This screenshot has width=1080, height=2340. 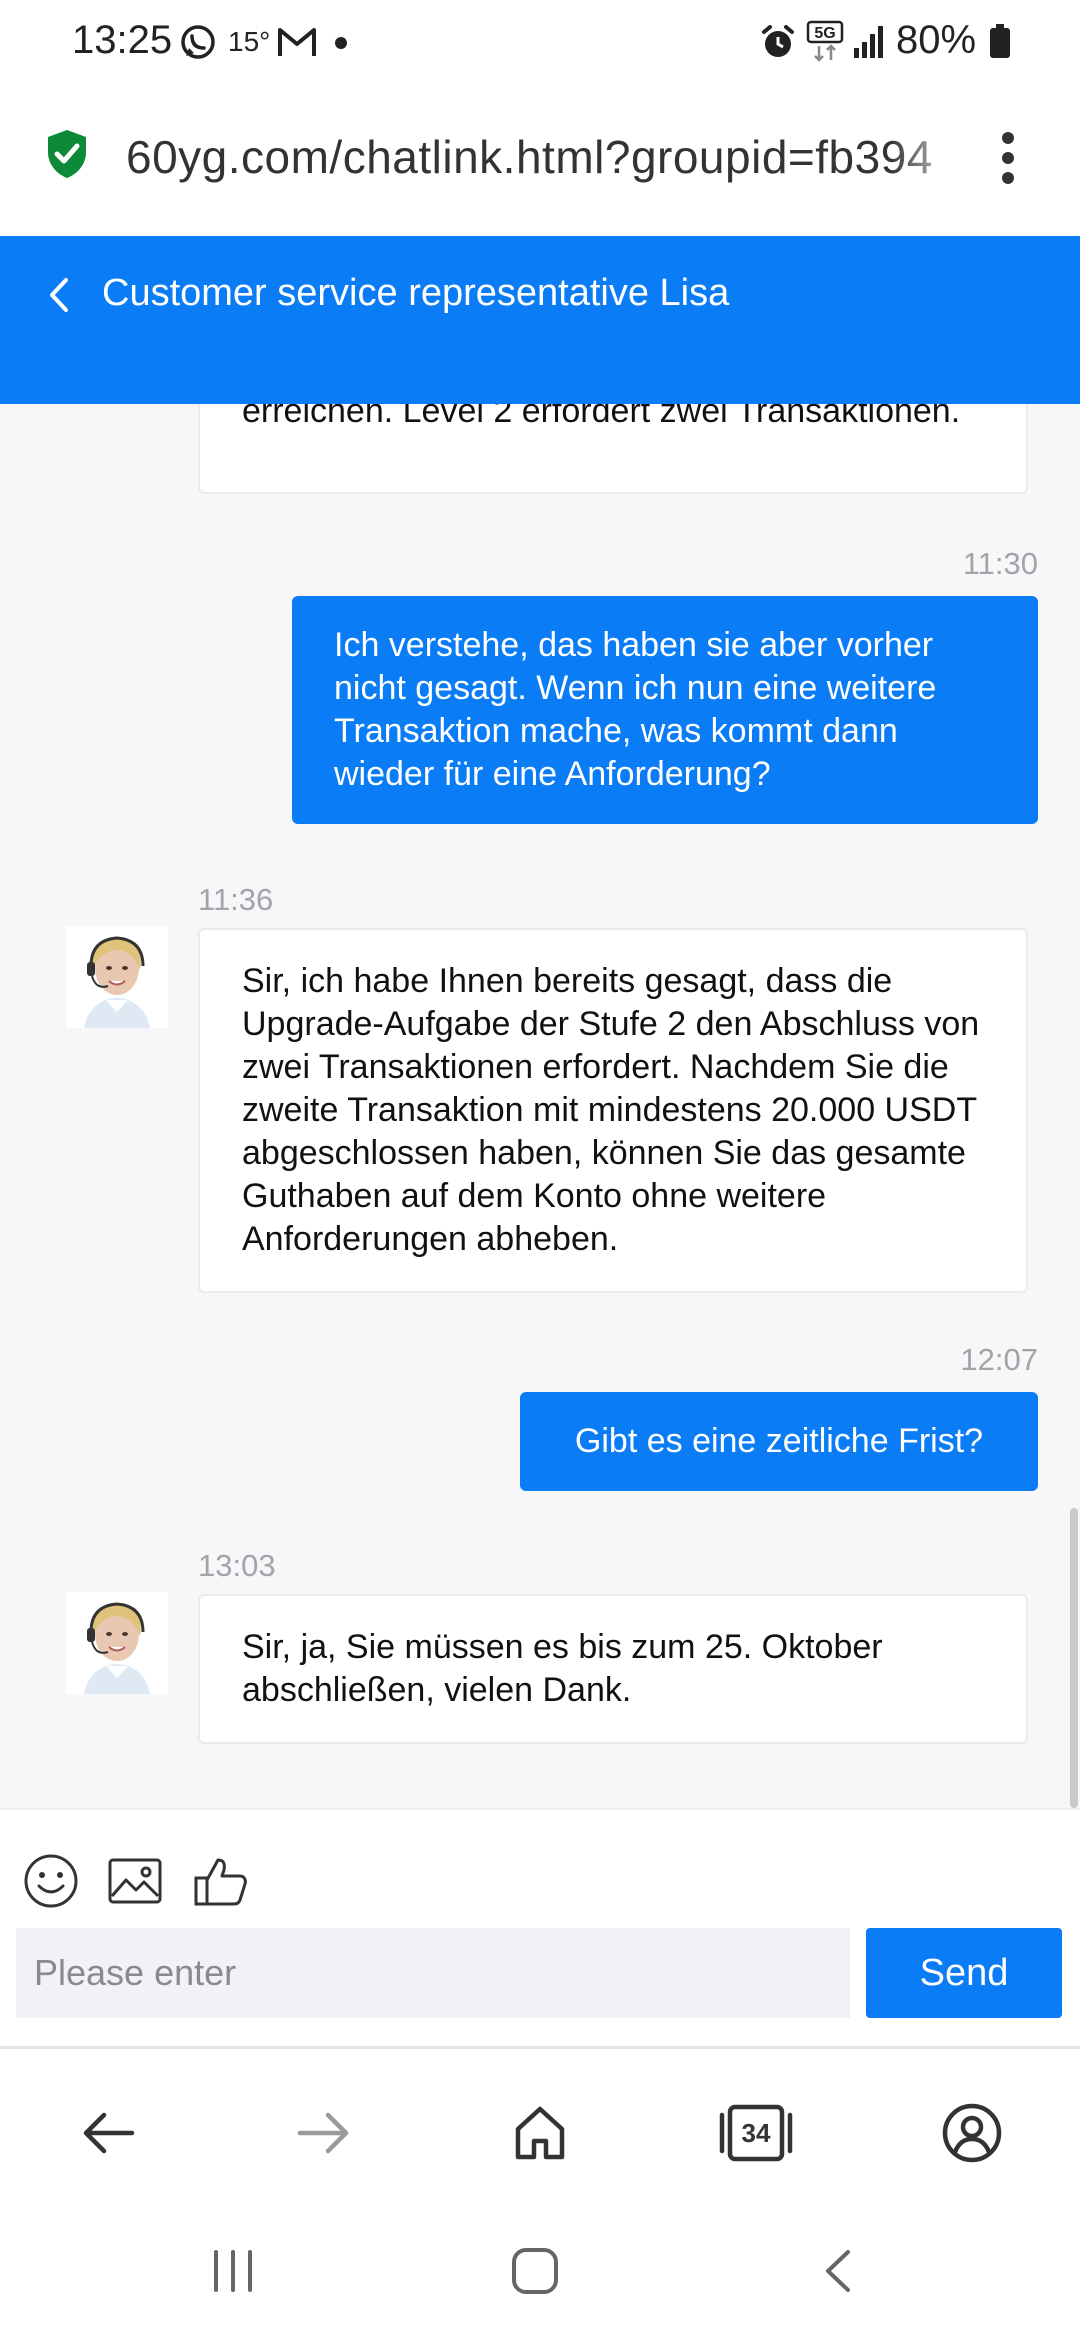 What do you see at coordinates (1074, 1658) in the screenshot?
I see `chat-scrollbar` at bounding box center [1074, 1658].